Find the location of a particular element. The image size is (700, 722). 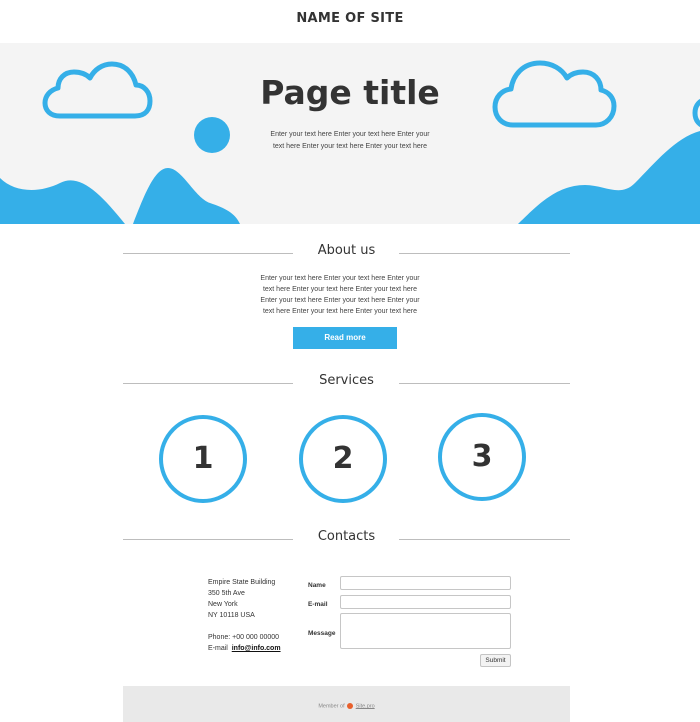

service-item-3: 3 is located at coordinates (482, 457).